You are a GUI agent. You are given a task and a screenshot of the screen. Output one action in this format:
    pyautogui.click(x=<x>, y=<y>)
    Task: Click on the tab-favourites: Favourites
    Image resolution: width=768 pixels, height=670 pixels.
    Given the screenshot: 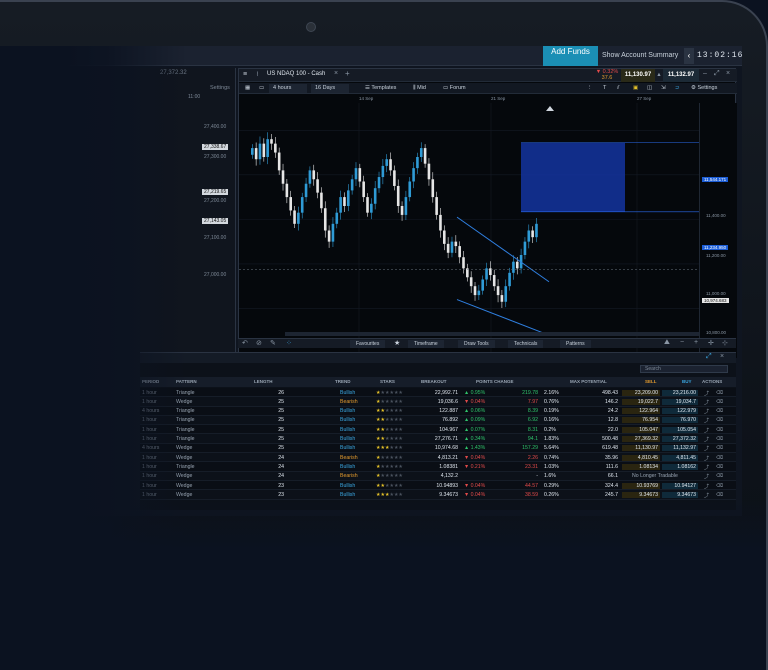 What is the action you would take?
    pyautogui.click(x=368, y=344)
    